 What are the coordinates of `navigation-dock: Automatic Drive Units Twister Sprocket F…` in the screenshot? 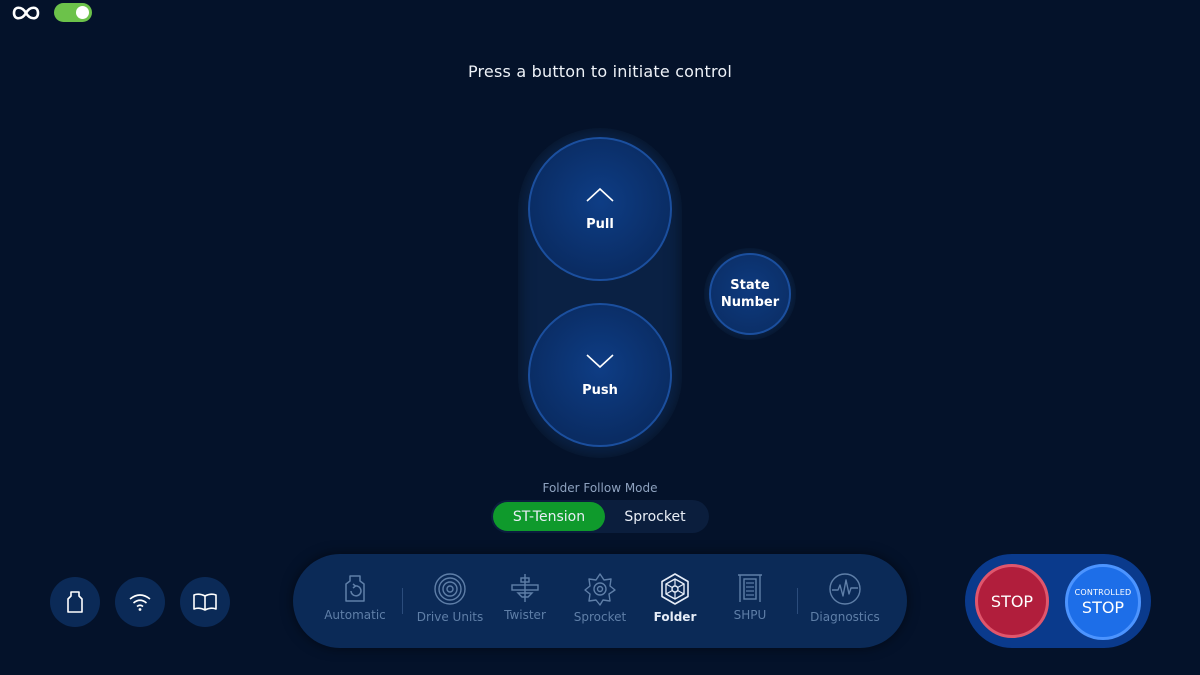 It's located at (600, 601).